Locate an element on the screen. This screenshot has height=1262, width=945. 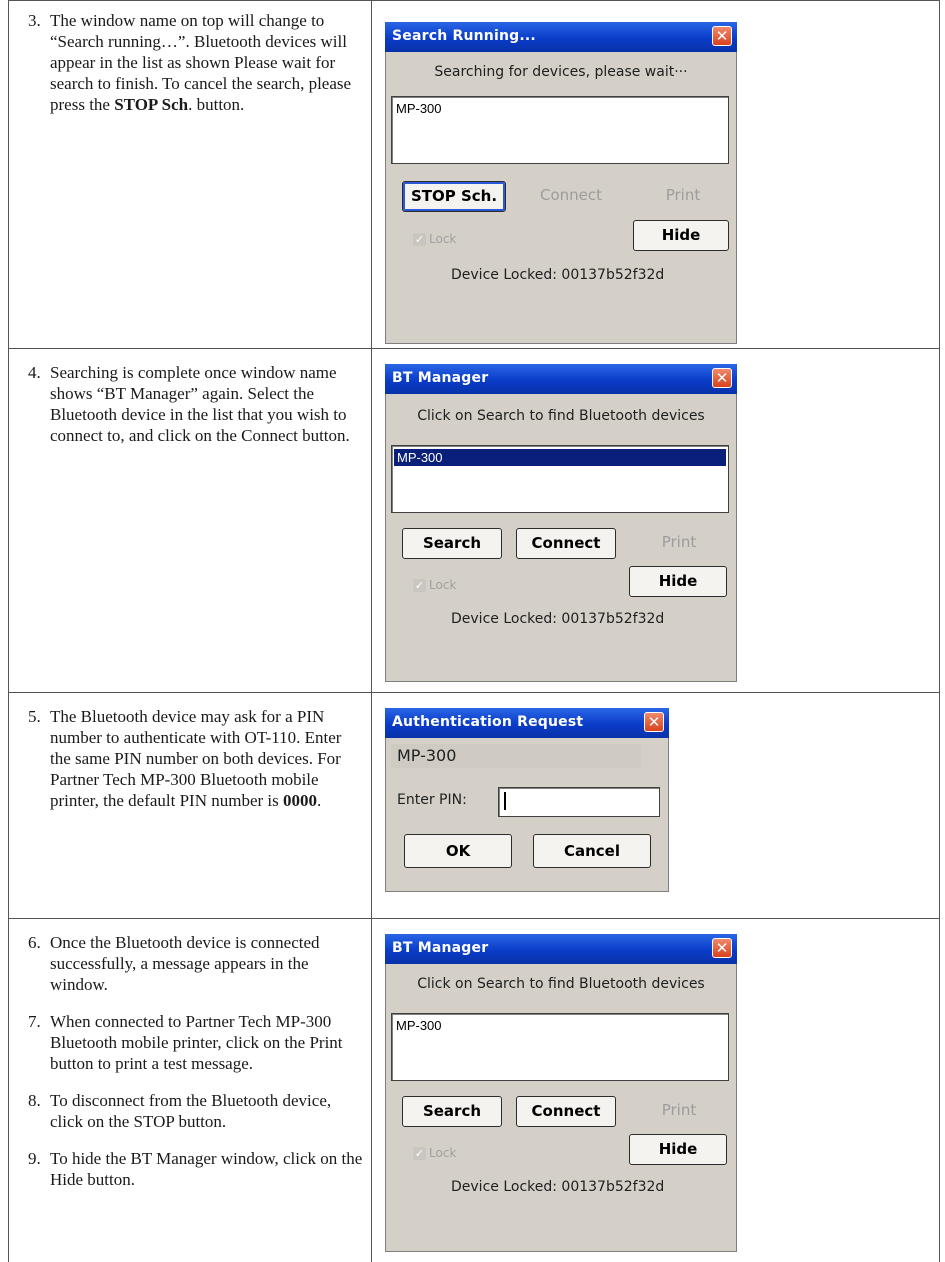
step-number: 7. is located at coordinates (34, 1021).